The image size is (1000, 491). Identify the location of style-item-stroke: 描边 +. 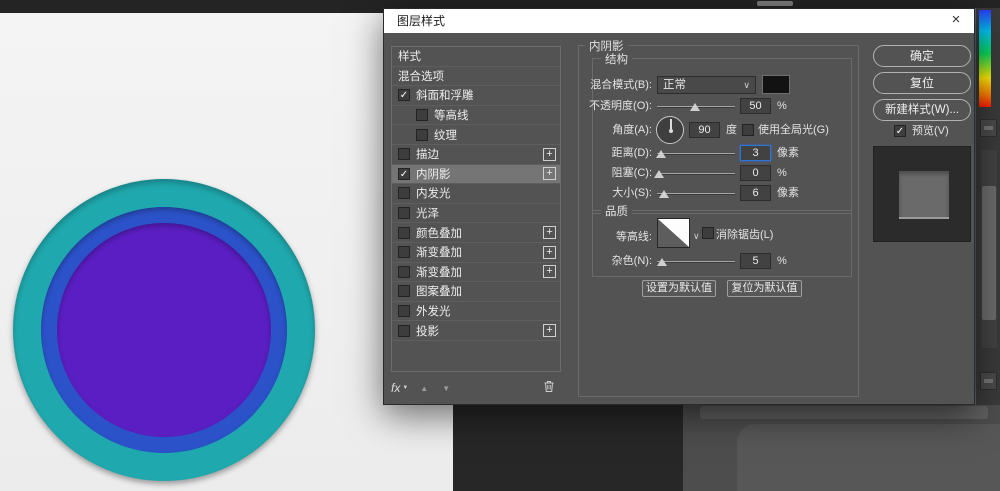
(476, 155).